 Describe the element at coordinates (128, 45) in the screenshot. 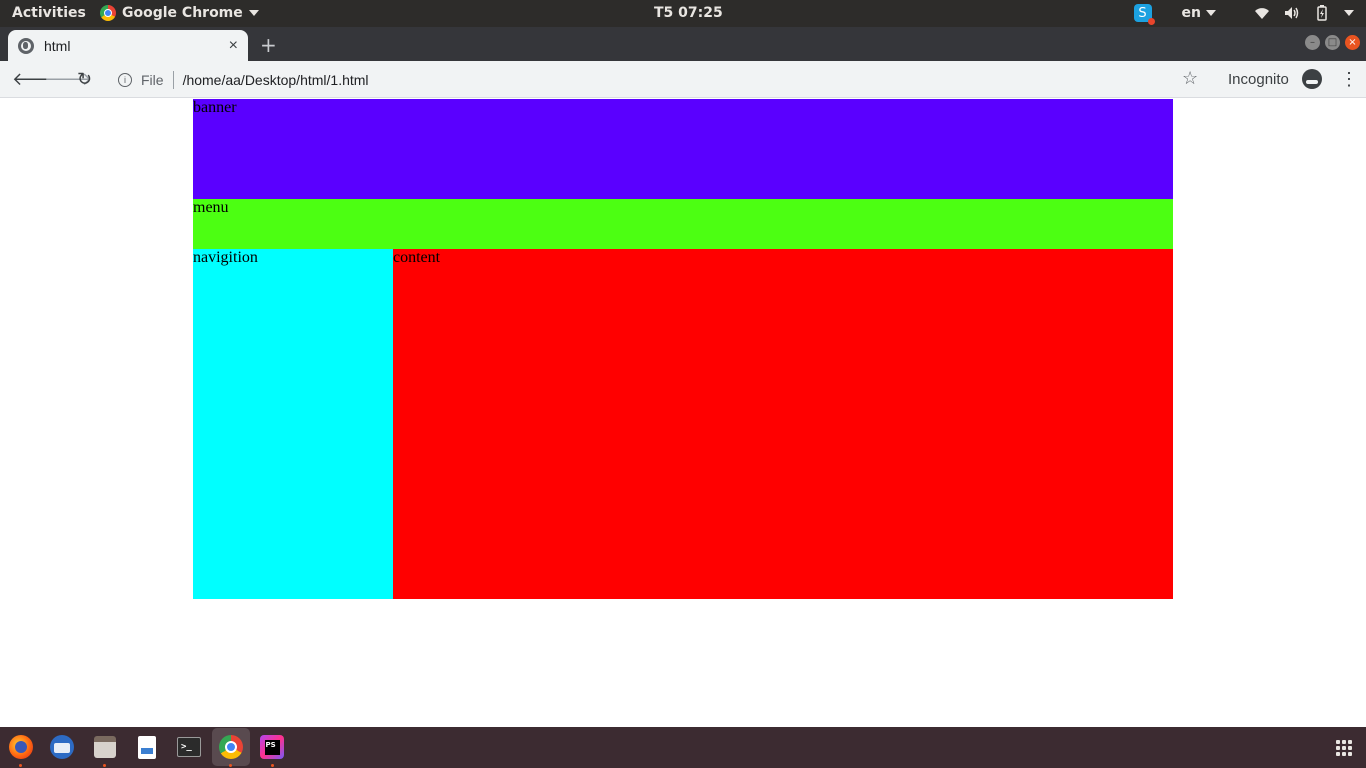

I see `tab-html: html ×` at that location.